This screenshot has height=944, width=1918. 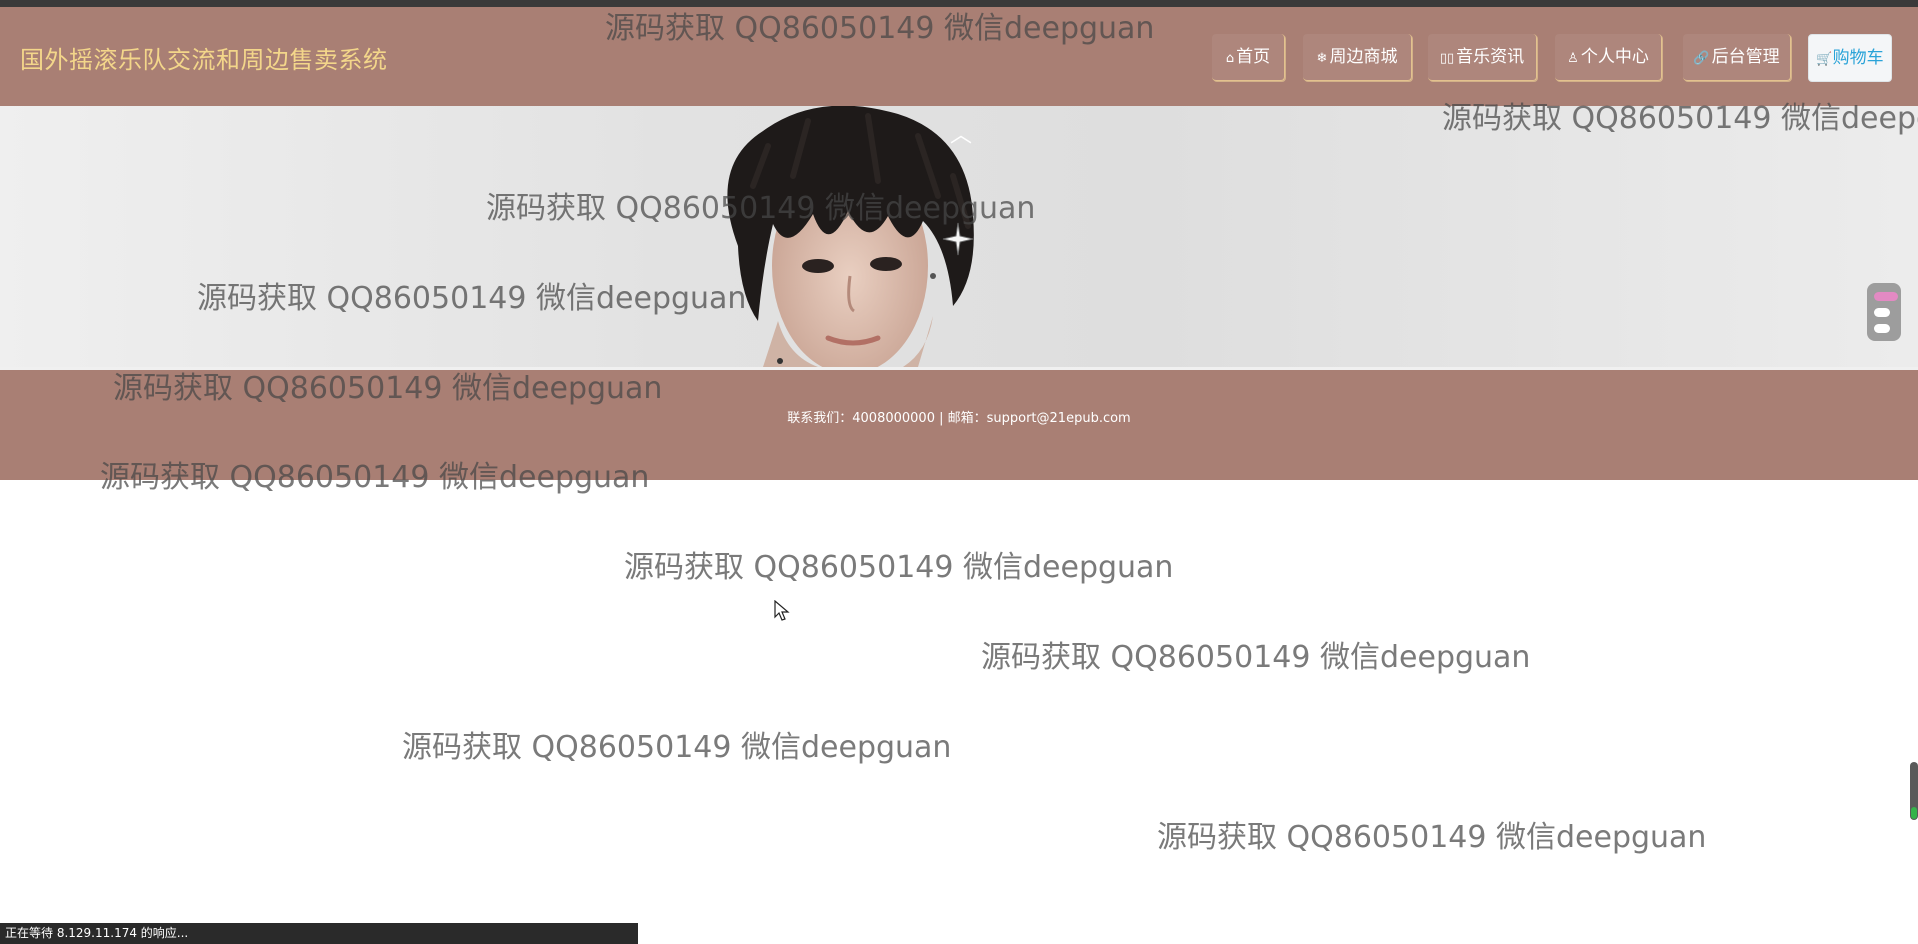 What do you see at coordinates (959, 418) in the screenshot?
I see `footer-contact: 联系我们：4008000000 | 邮箱：support@21epub.com` at bounding box center [959, 418].